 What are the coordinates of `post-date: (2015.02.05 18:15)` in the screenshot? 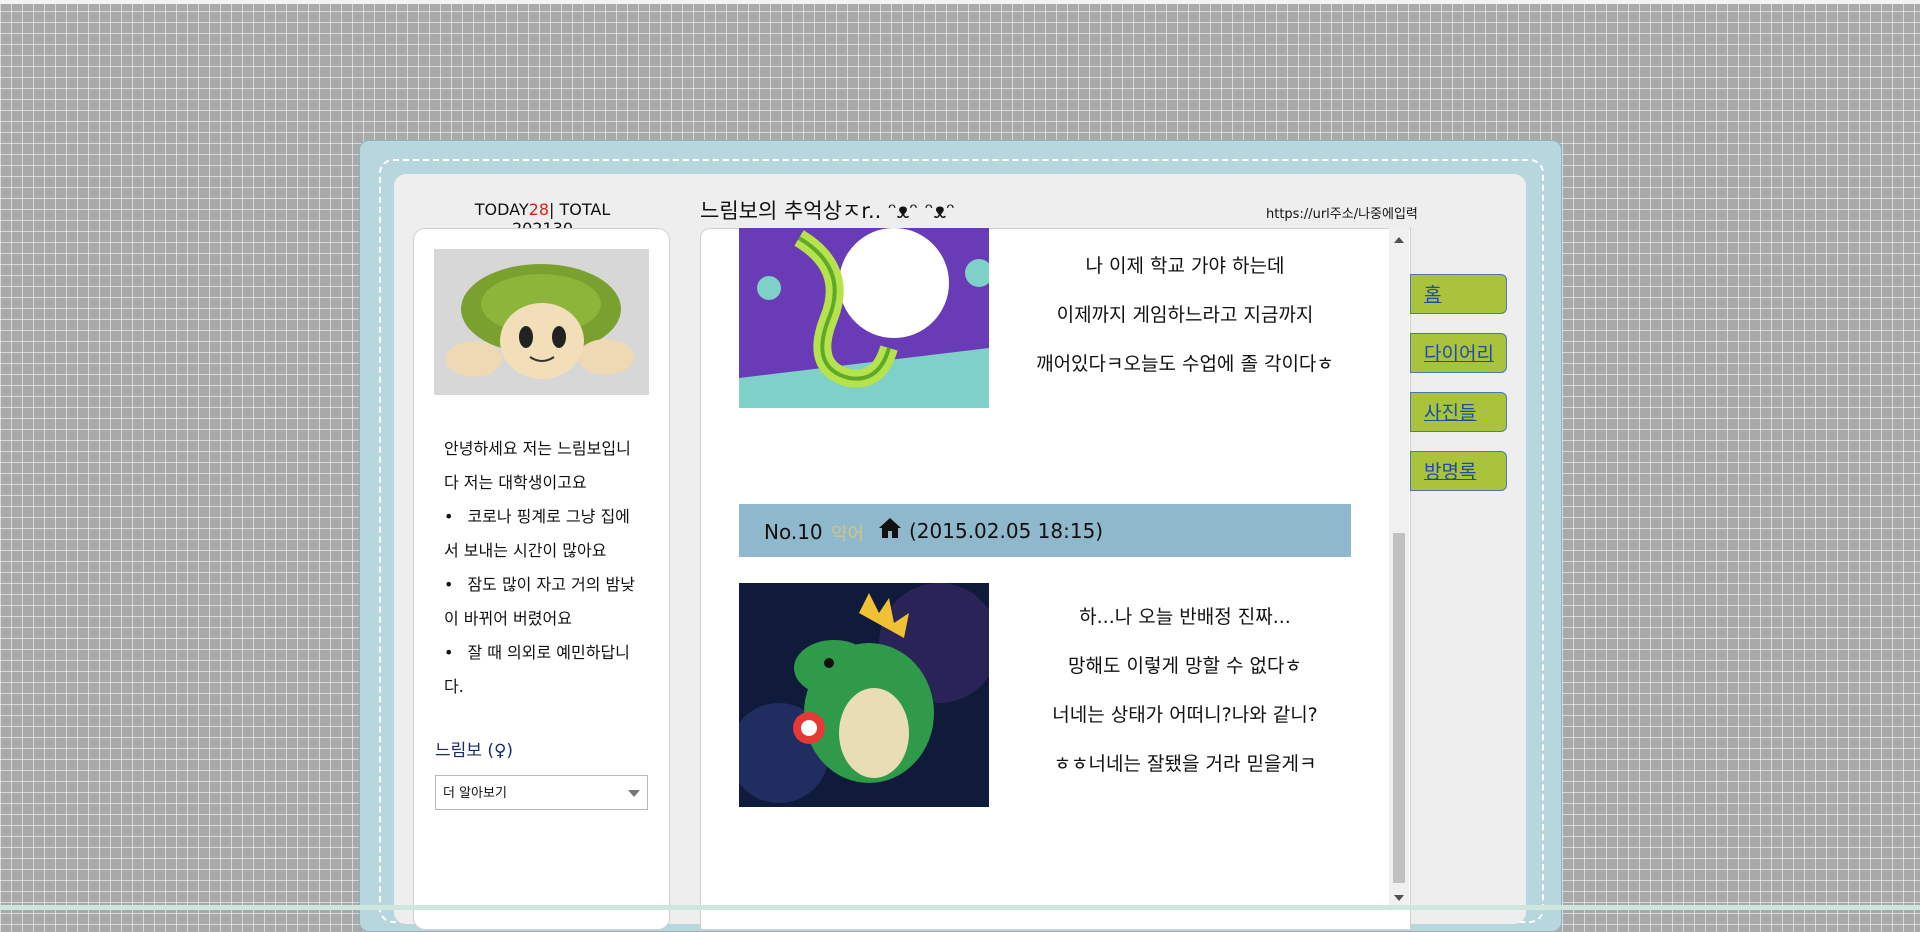 It's located at (1006, 531).